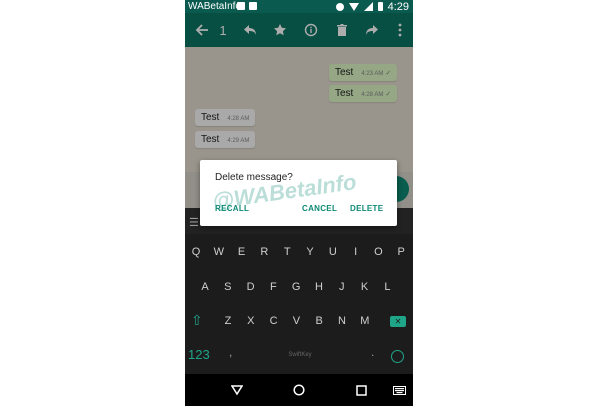 This screenshot has width=600, height=406. I want to click on home-nav-icon, so click(299, 390).